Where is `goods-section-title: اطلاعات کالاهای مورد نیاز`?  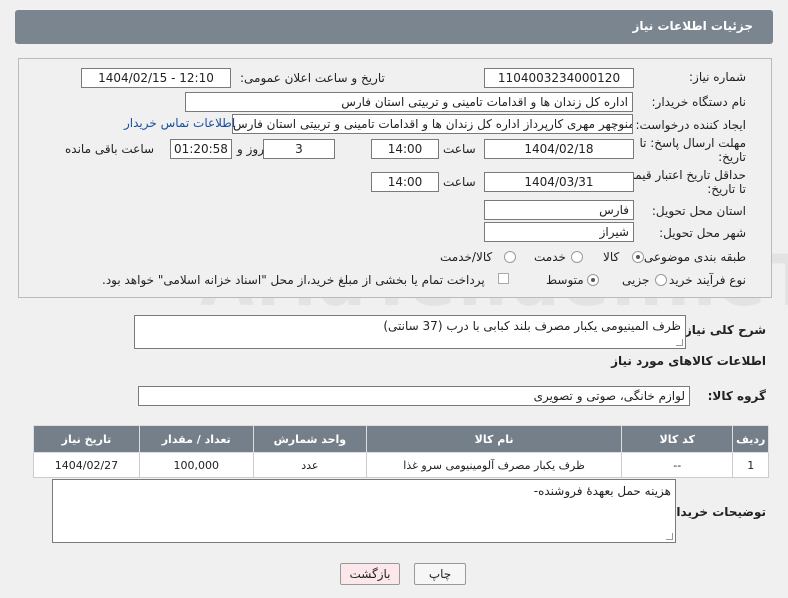
goods-section-title: اطلاعات کالاهای مورد نیاز is located at coordinates (688, 361).